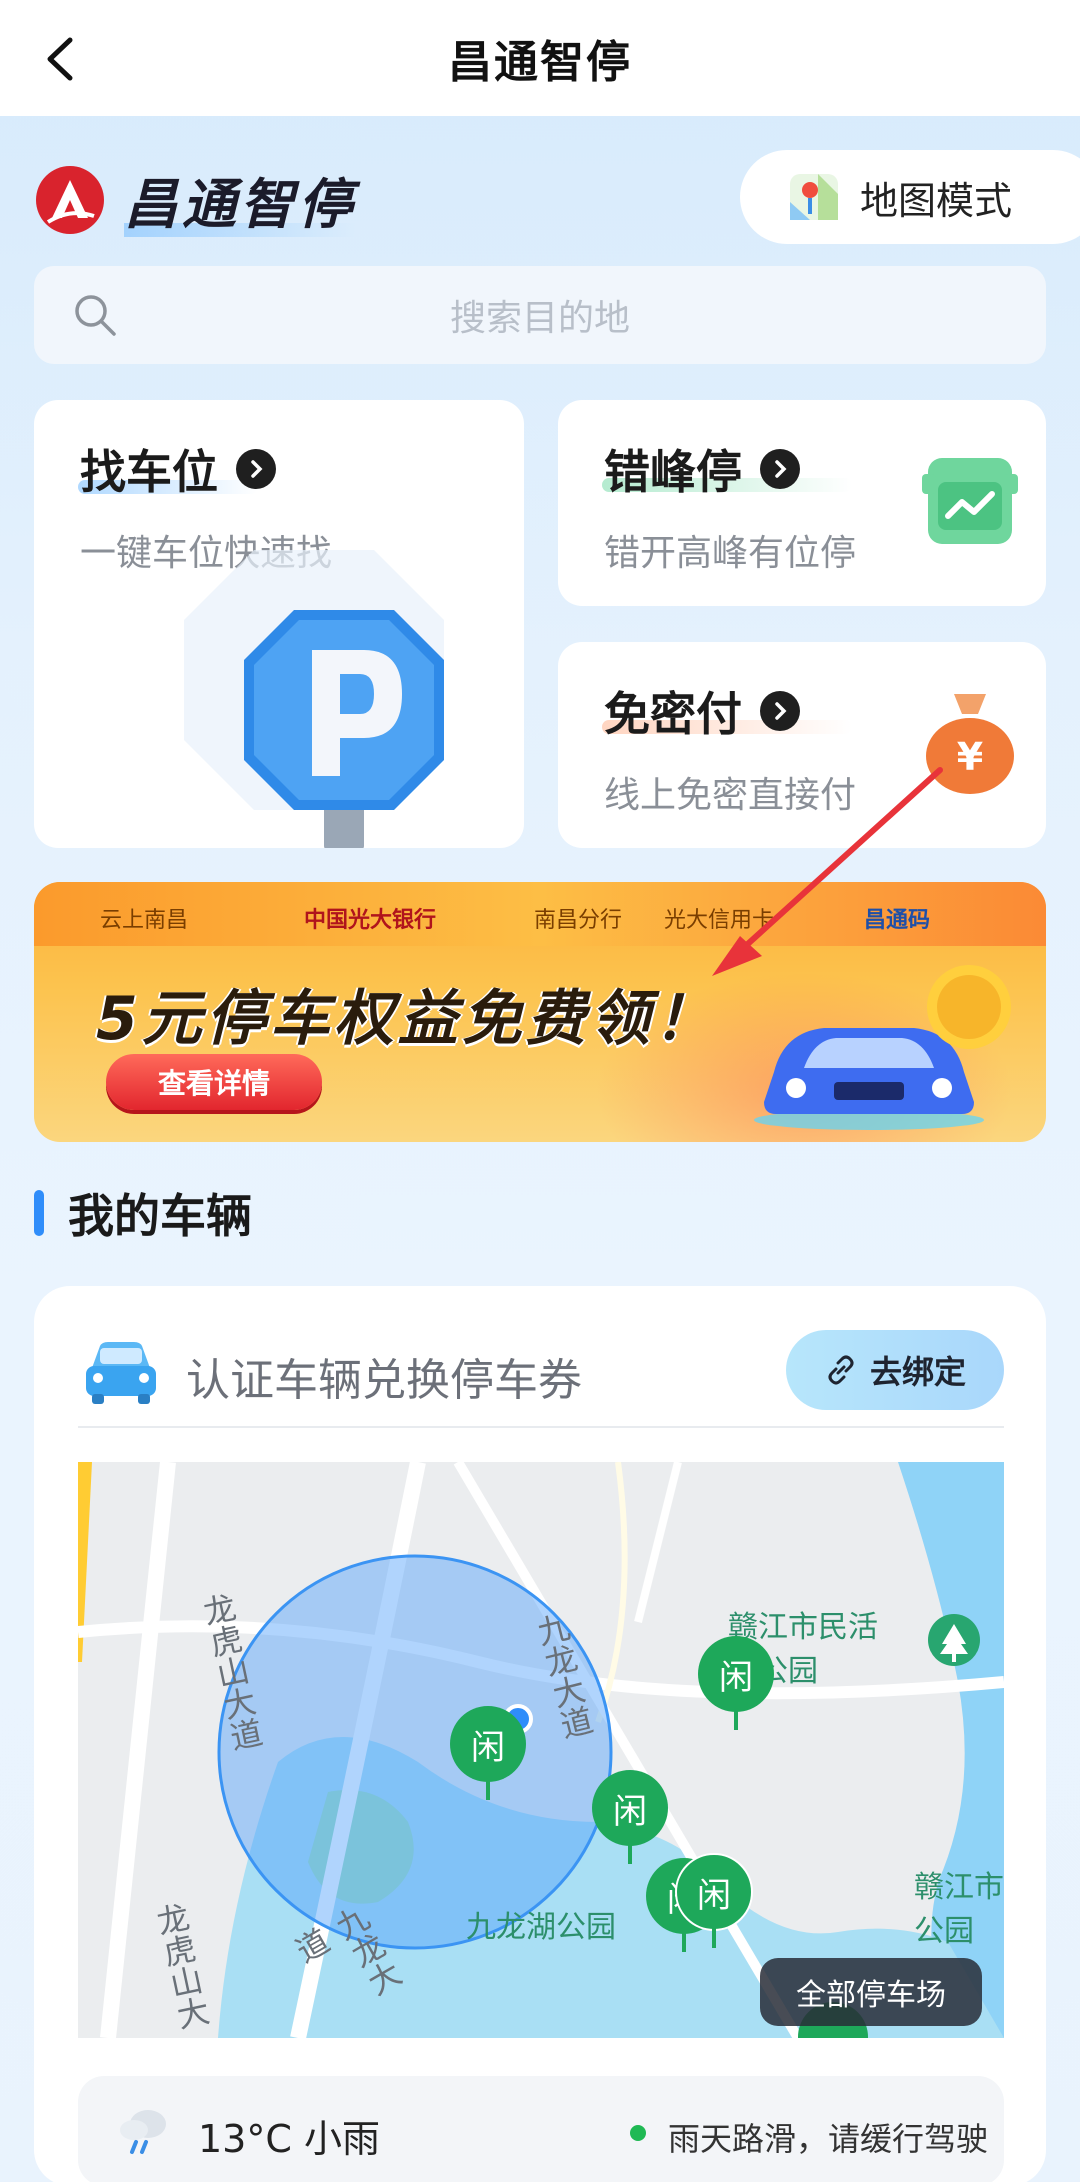 The width and height of the screenshot is (1080, 2182). I want to click on map-mode-button: 地图模式, so click(910, 197).